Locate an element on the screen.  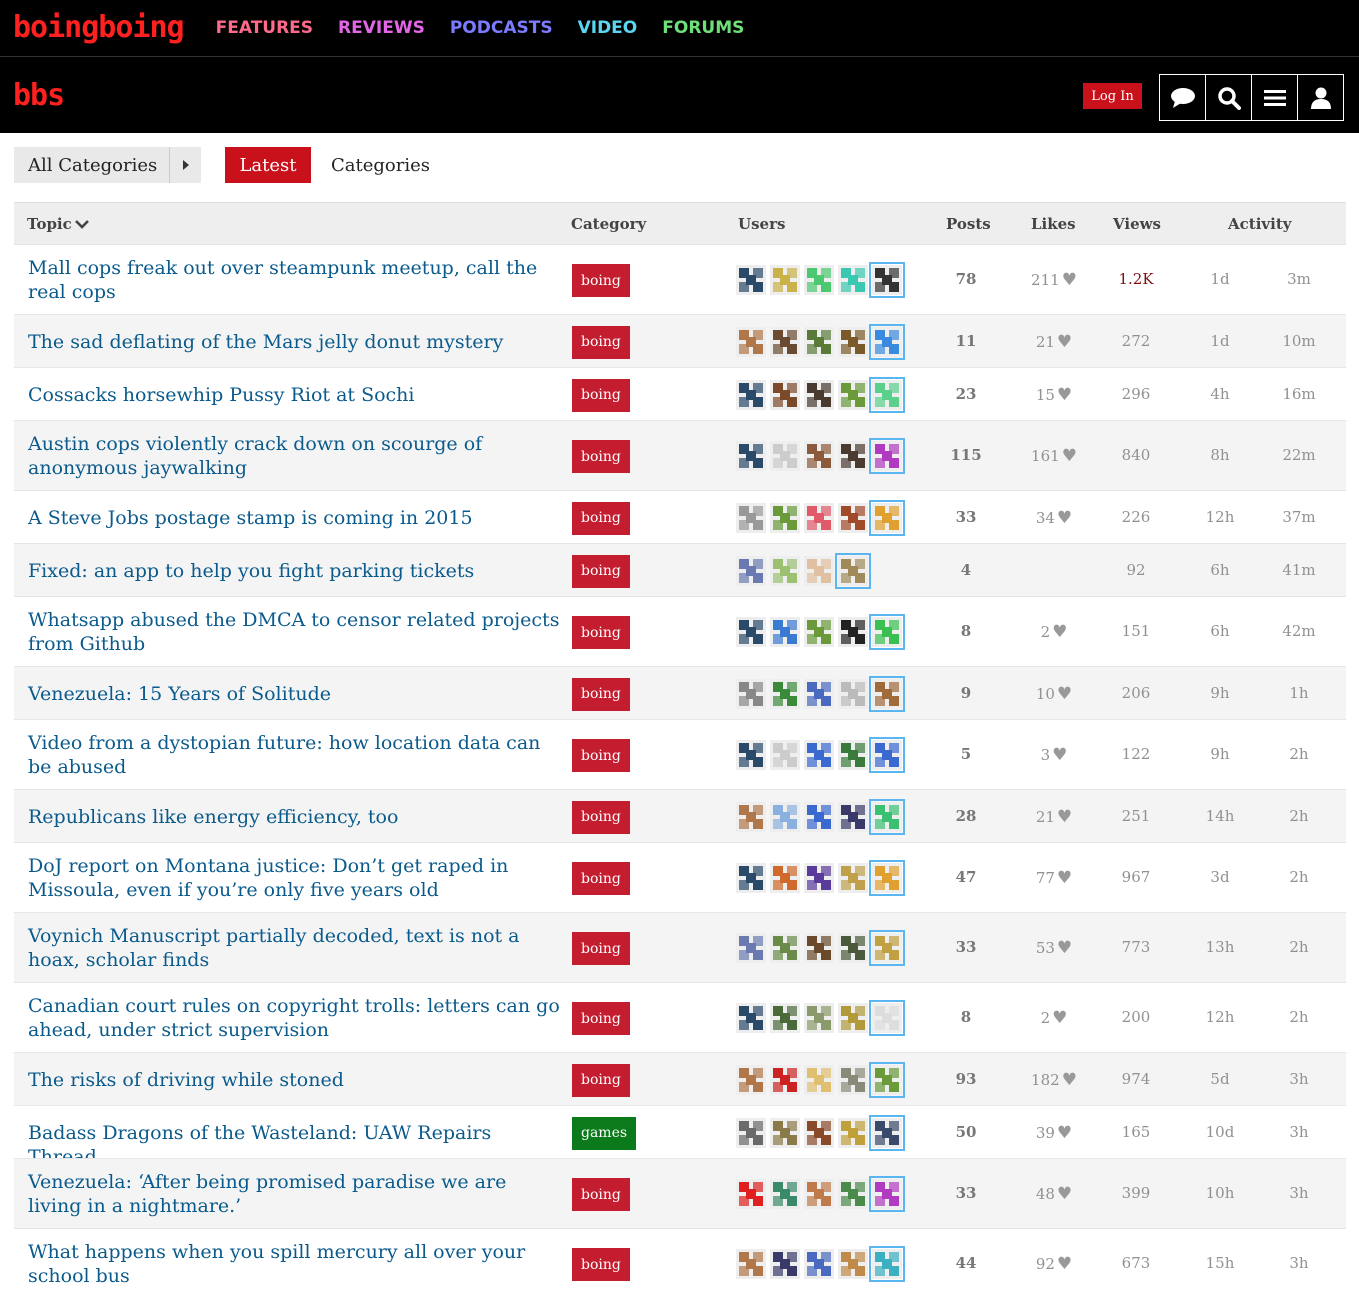
posts-count: 28 is located at coordinates (966, 816).